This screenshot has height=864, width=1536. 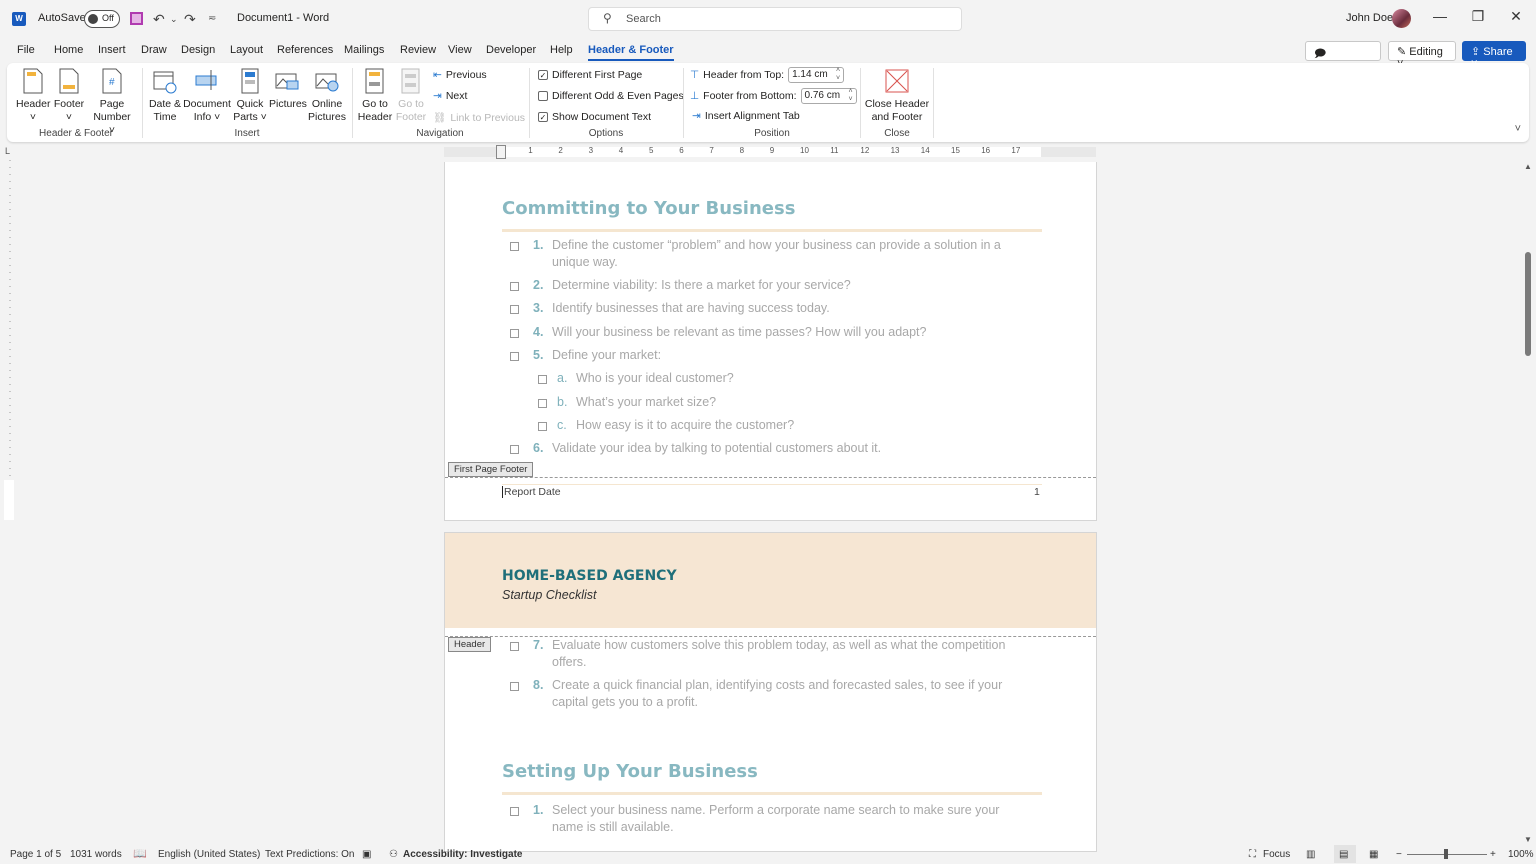 What do you see at coordinates (1528, 166) in the screenshot?
I see `scroll-up-icon: ▲` at bounding box center [1528, 166].